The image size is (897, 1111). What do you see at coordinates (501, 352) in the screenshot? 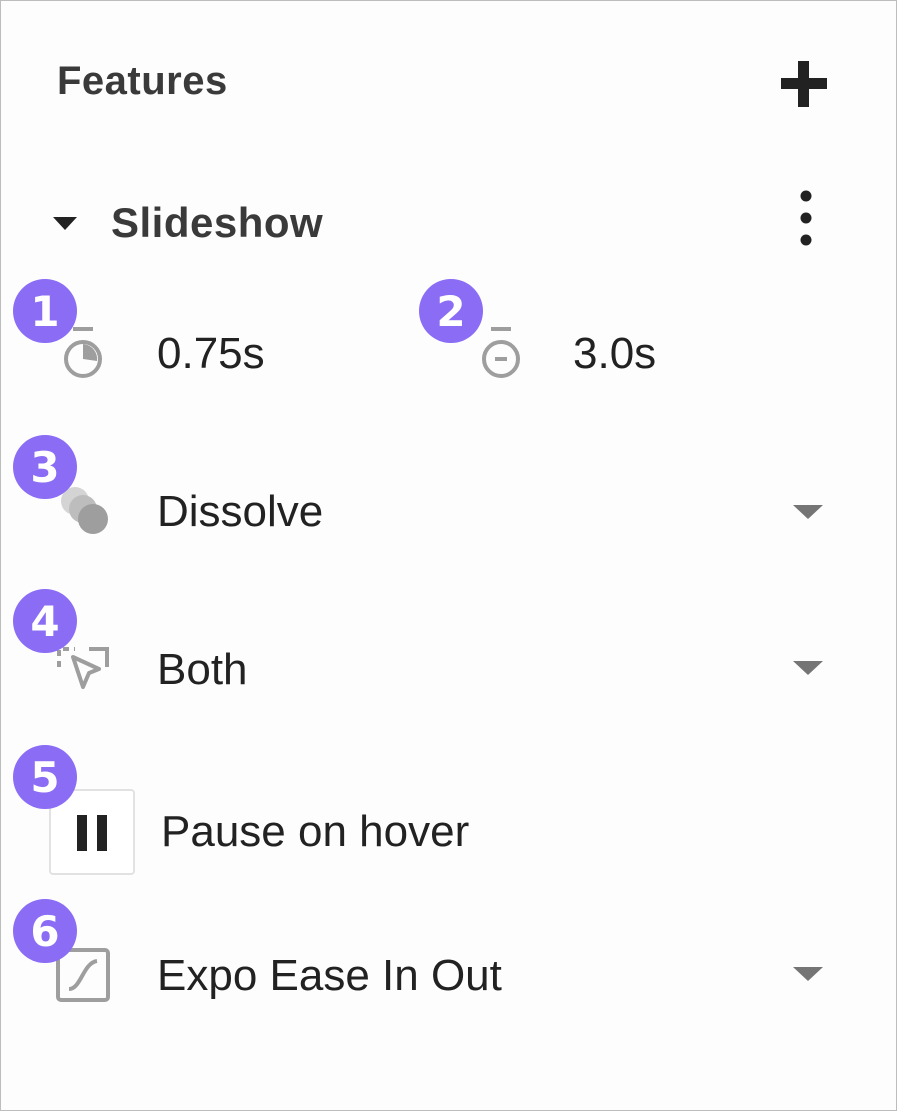
I see `timer-icon` at bounding box center [501, 352].